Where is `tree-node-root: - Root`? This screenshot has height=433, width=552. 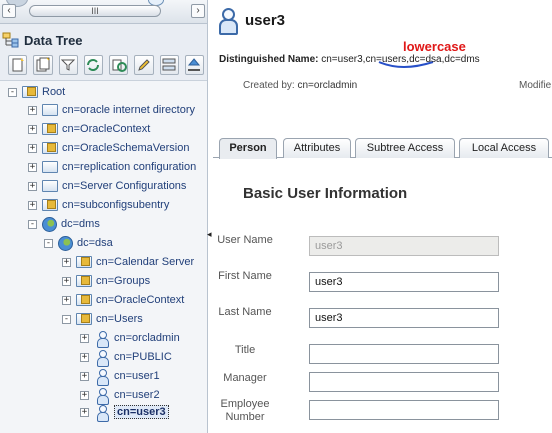 tree-node-root: - Root is located at coordinates (36, 92).